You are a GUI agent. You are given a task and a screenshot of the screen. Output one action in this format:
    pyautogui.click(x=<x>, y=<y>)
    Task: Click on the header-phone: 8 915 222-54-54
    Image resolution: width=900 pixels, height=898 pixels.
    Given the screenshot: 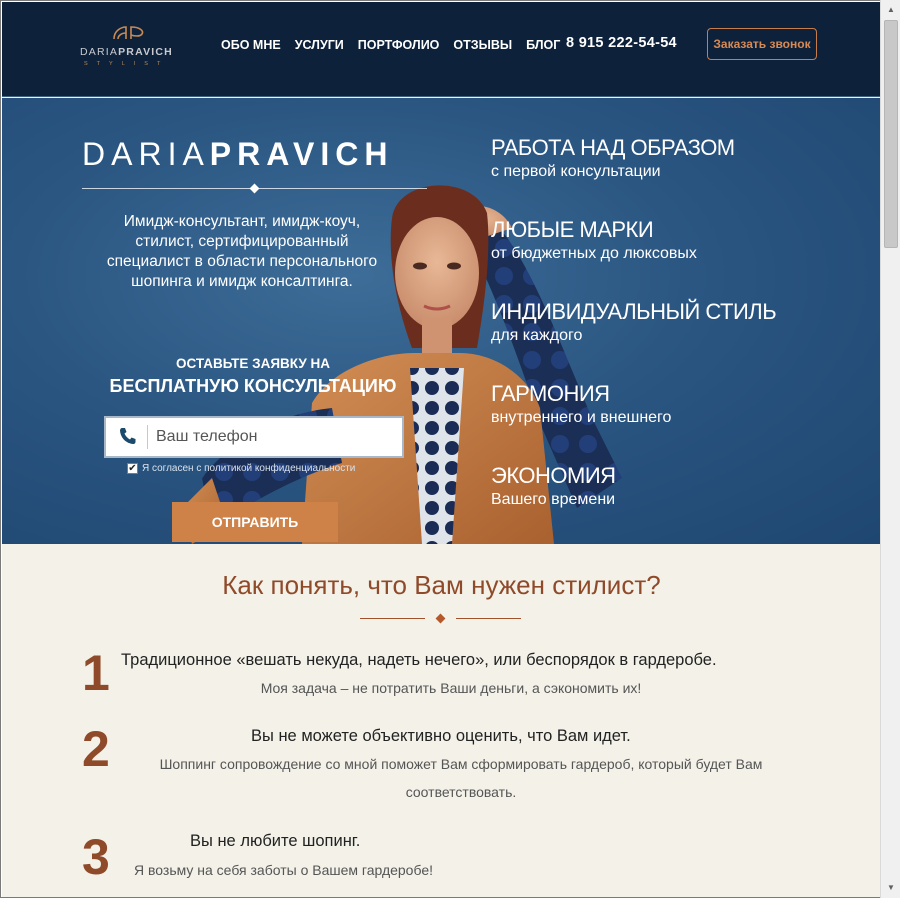 What is the action you would take?
    pyautogui.click(x=621, y=43)
    